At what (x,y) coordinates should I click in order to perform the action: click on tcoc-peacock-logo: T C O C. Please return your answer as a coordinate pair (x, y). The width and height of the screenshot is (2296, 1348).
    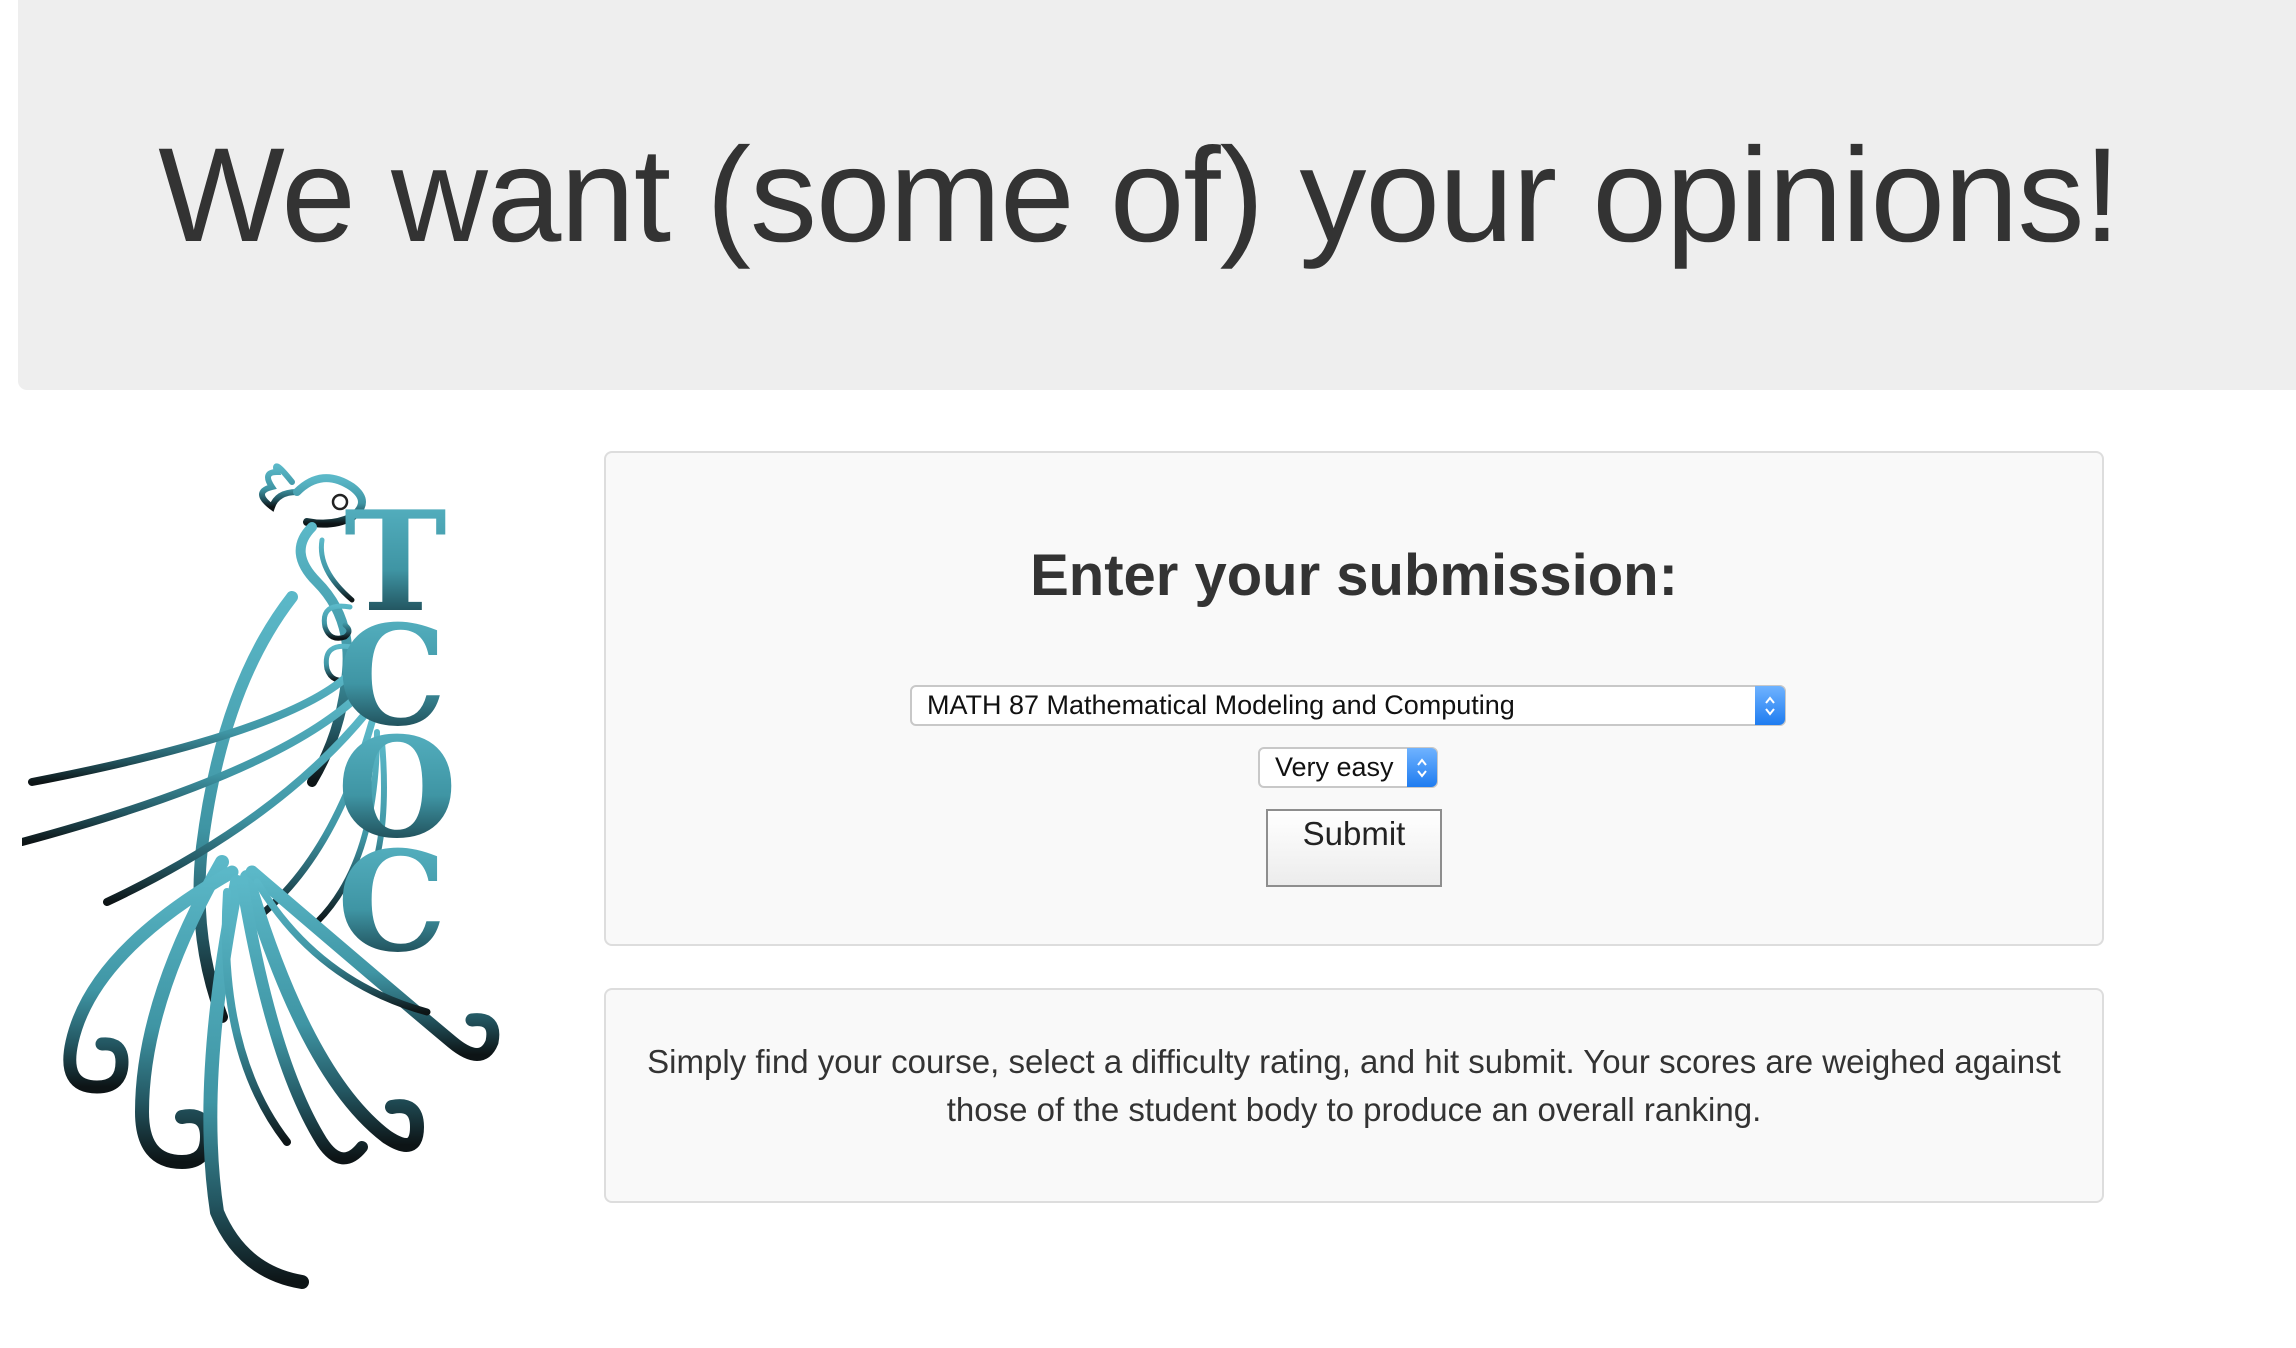
    Looking at the image, I should click on (261, 876).